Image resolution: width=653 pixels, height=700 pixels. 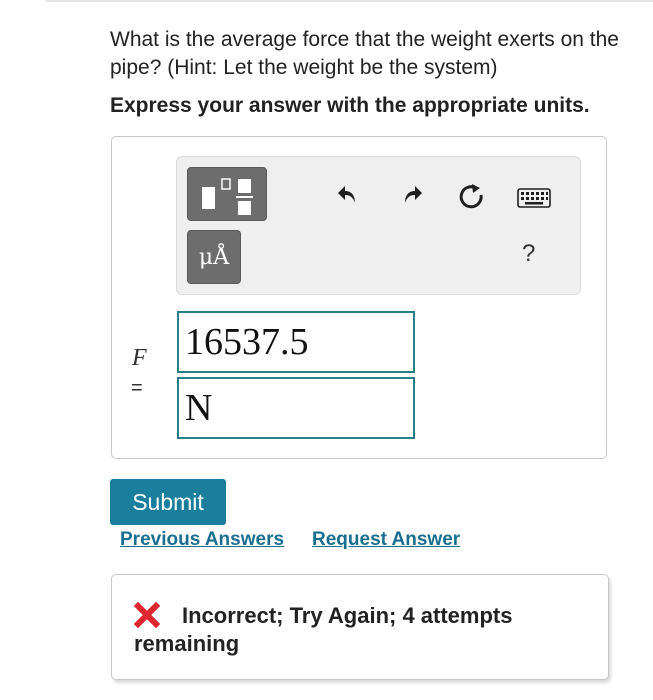 I want to click on templates-icon, so click(x=227, y=196).